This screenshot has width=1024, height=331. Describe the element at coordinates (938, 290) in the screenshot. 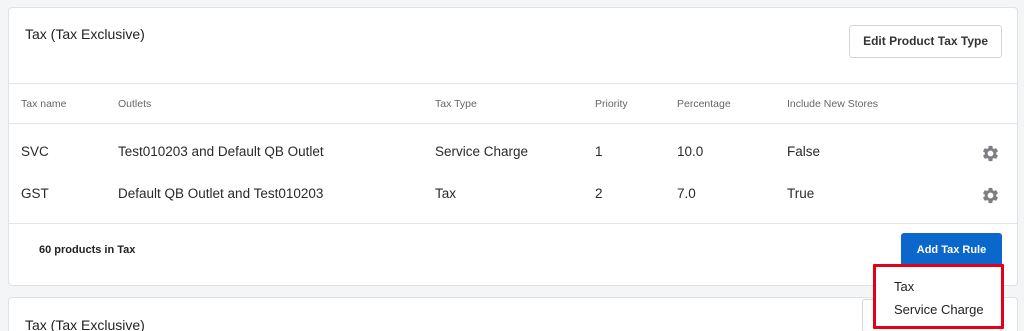

I see `dropdown-item-tax: Tax` at that location.